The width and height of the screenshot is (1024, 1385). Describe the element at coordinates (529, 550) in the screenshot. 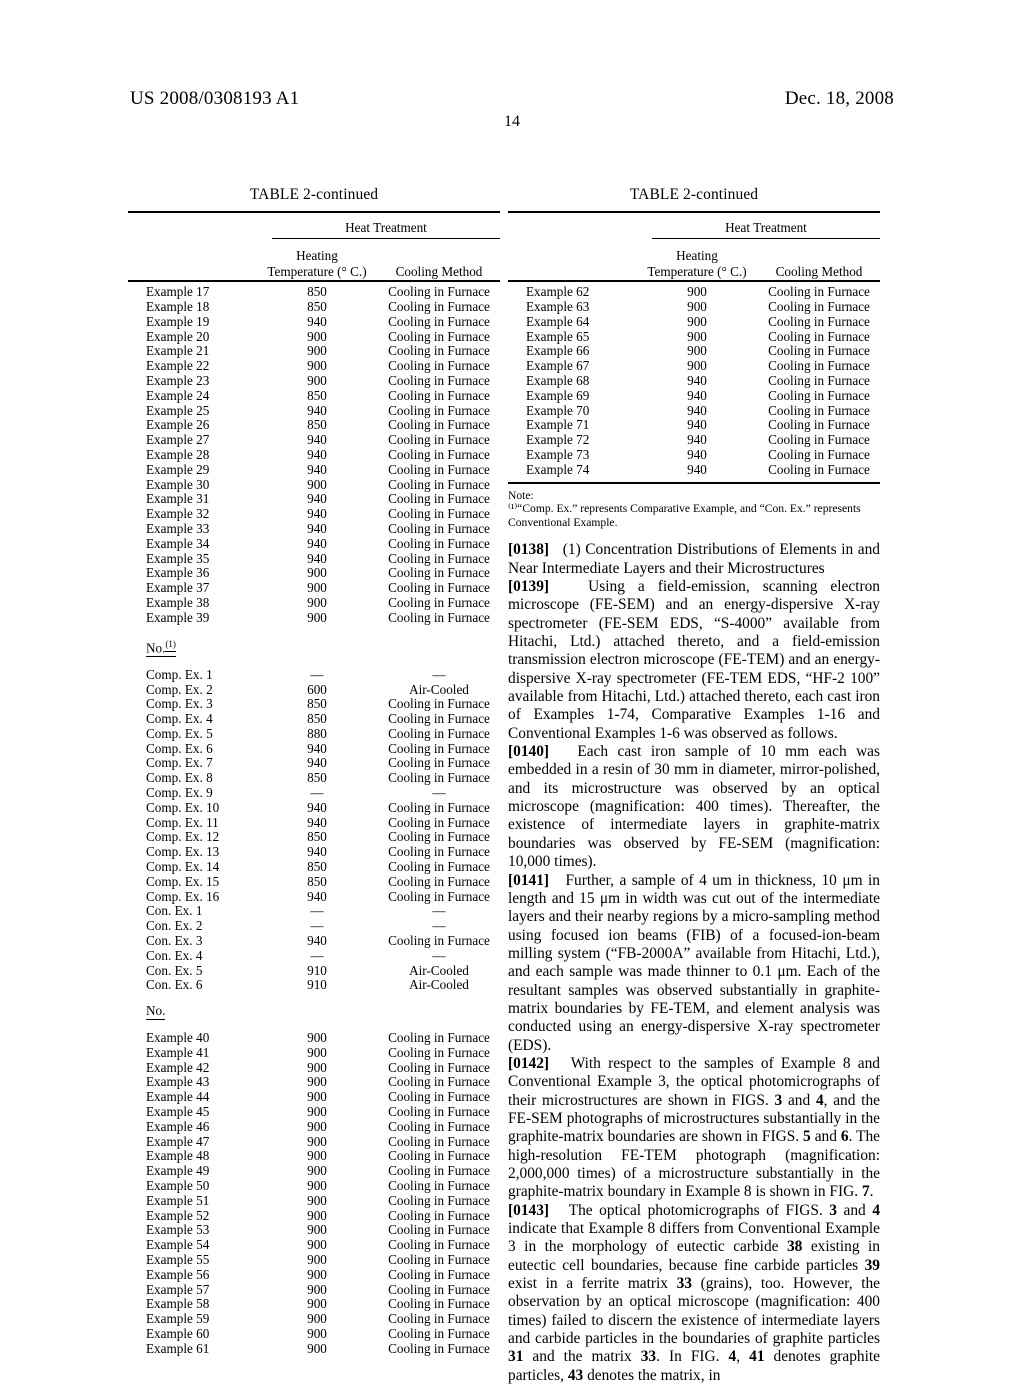

I see `paragraph-number: [0138]` at that location.